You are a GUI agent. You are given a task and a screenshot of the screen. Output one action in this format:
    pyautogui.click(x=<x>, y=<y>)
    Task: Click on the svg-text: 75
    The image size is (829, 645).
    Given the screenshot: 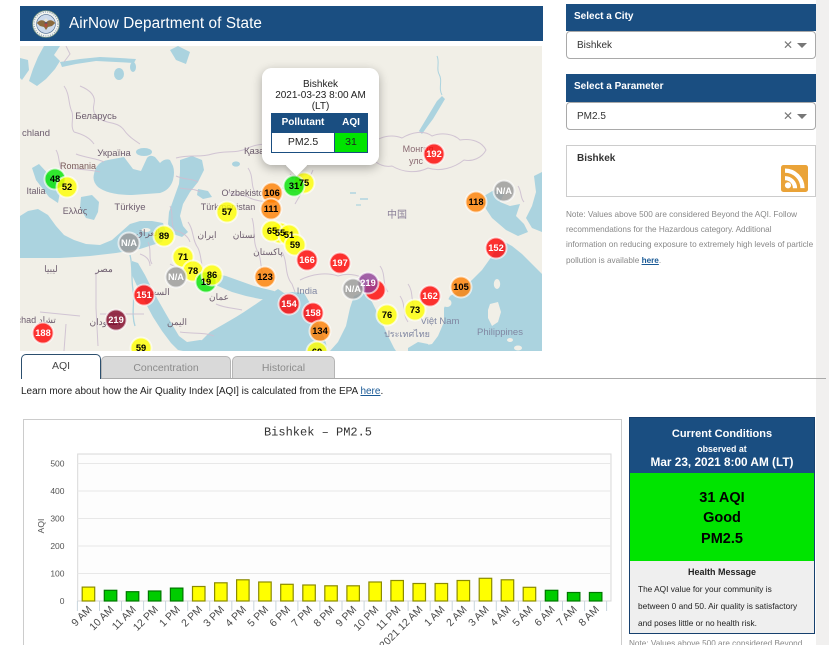 What is the action you would take?
    pyautogui.click(x=304, y=183)
    